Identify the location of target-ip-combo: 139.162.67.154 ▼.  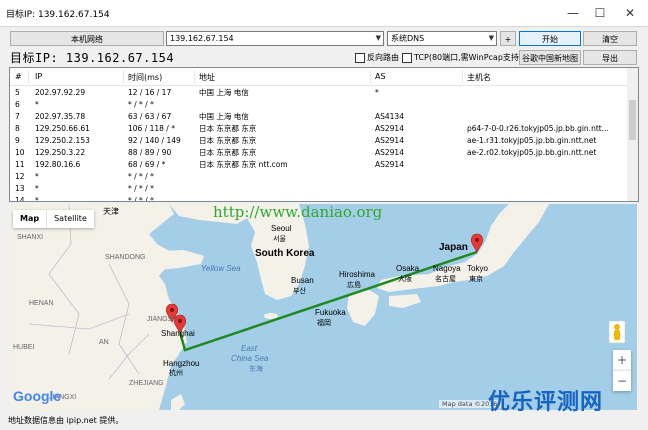
(275, 38).